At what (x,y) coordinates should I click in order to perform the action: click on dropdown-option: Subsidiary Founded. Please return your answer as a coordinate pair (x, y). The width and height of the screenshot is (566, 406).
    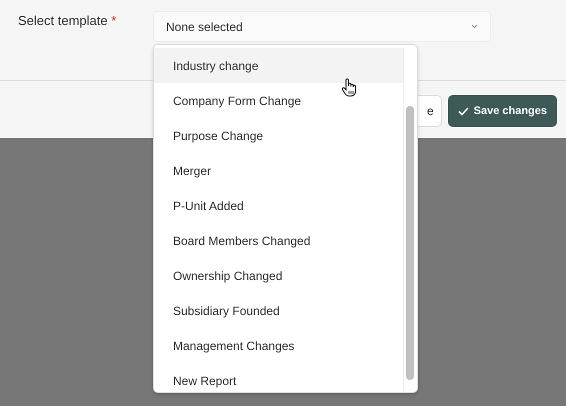
    Looking at the image, I should click on (278, 310).